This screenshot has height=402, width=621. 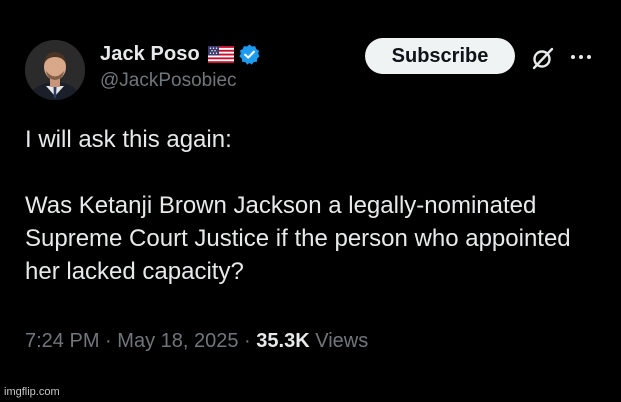 I want to click on avatar-image, so click(x=55, y=70).